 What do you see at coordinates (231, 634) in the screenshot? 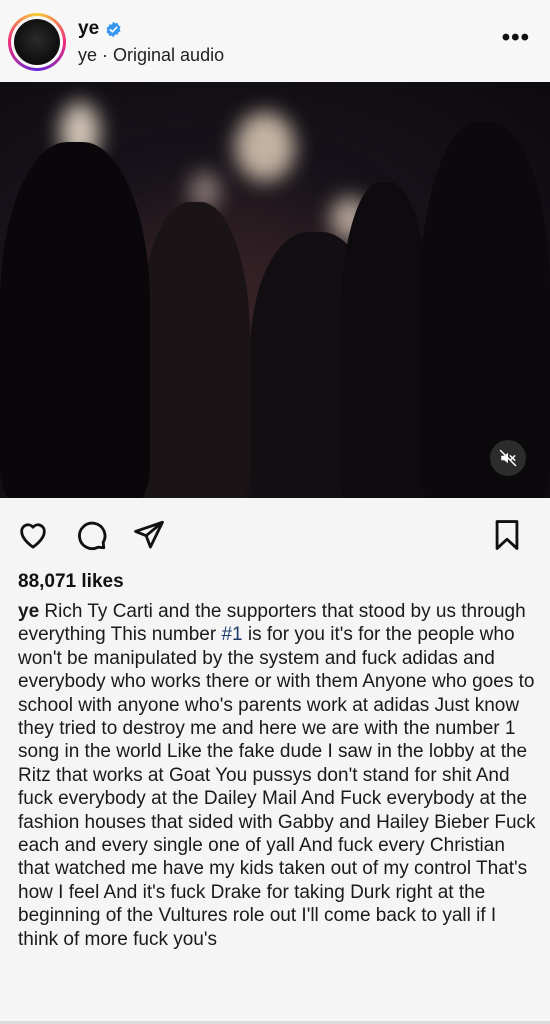
I see `hashtag-link: #1` at bounding box center [231, 634].